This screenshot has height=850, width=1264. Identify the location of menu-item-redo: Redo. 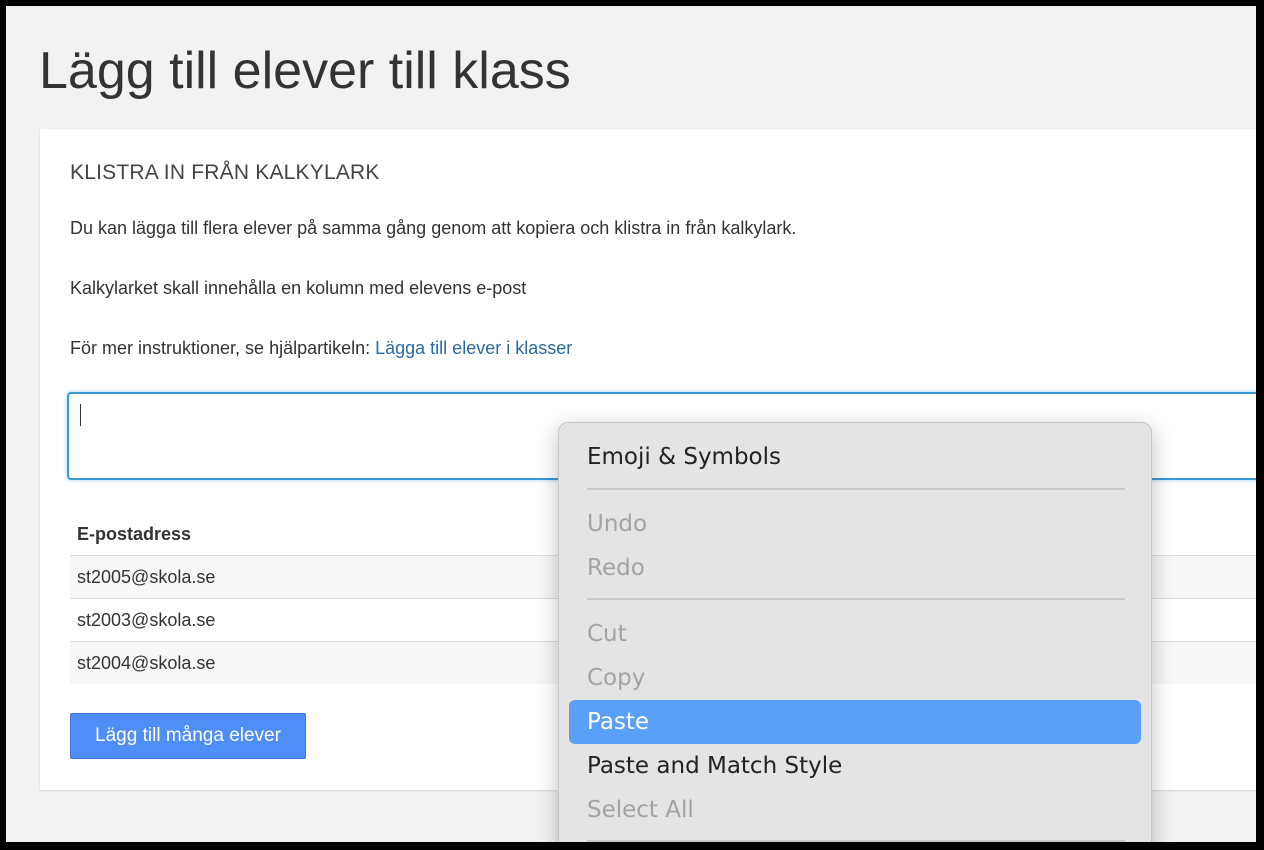
(855, 568).